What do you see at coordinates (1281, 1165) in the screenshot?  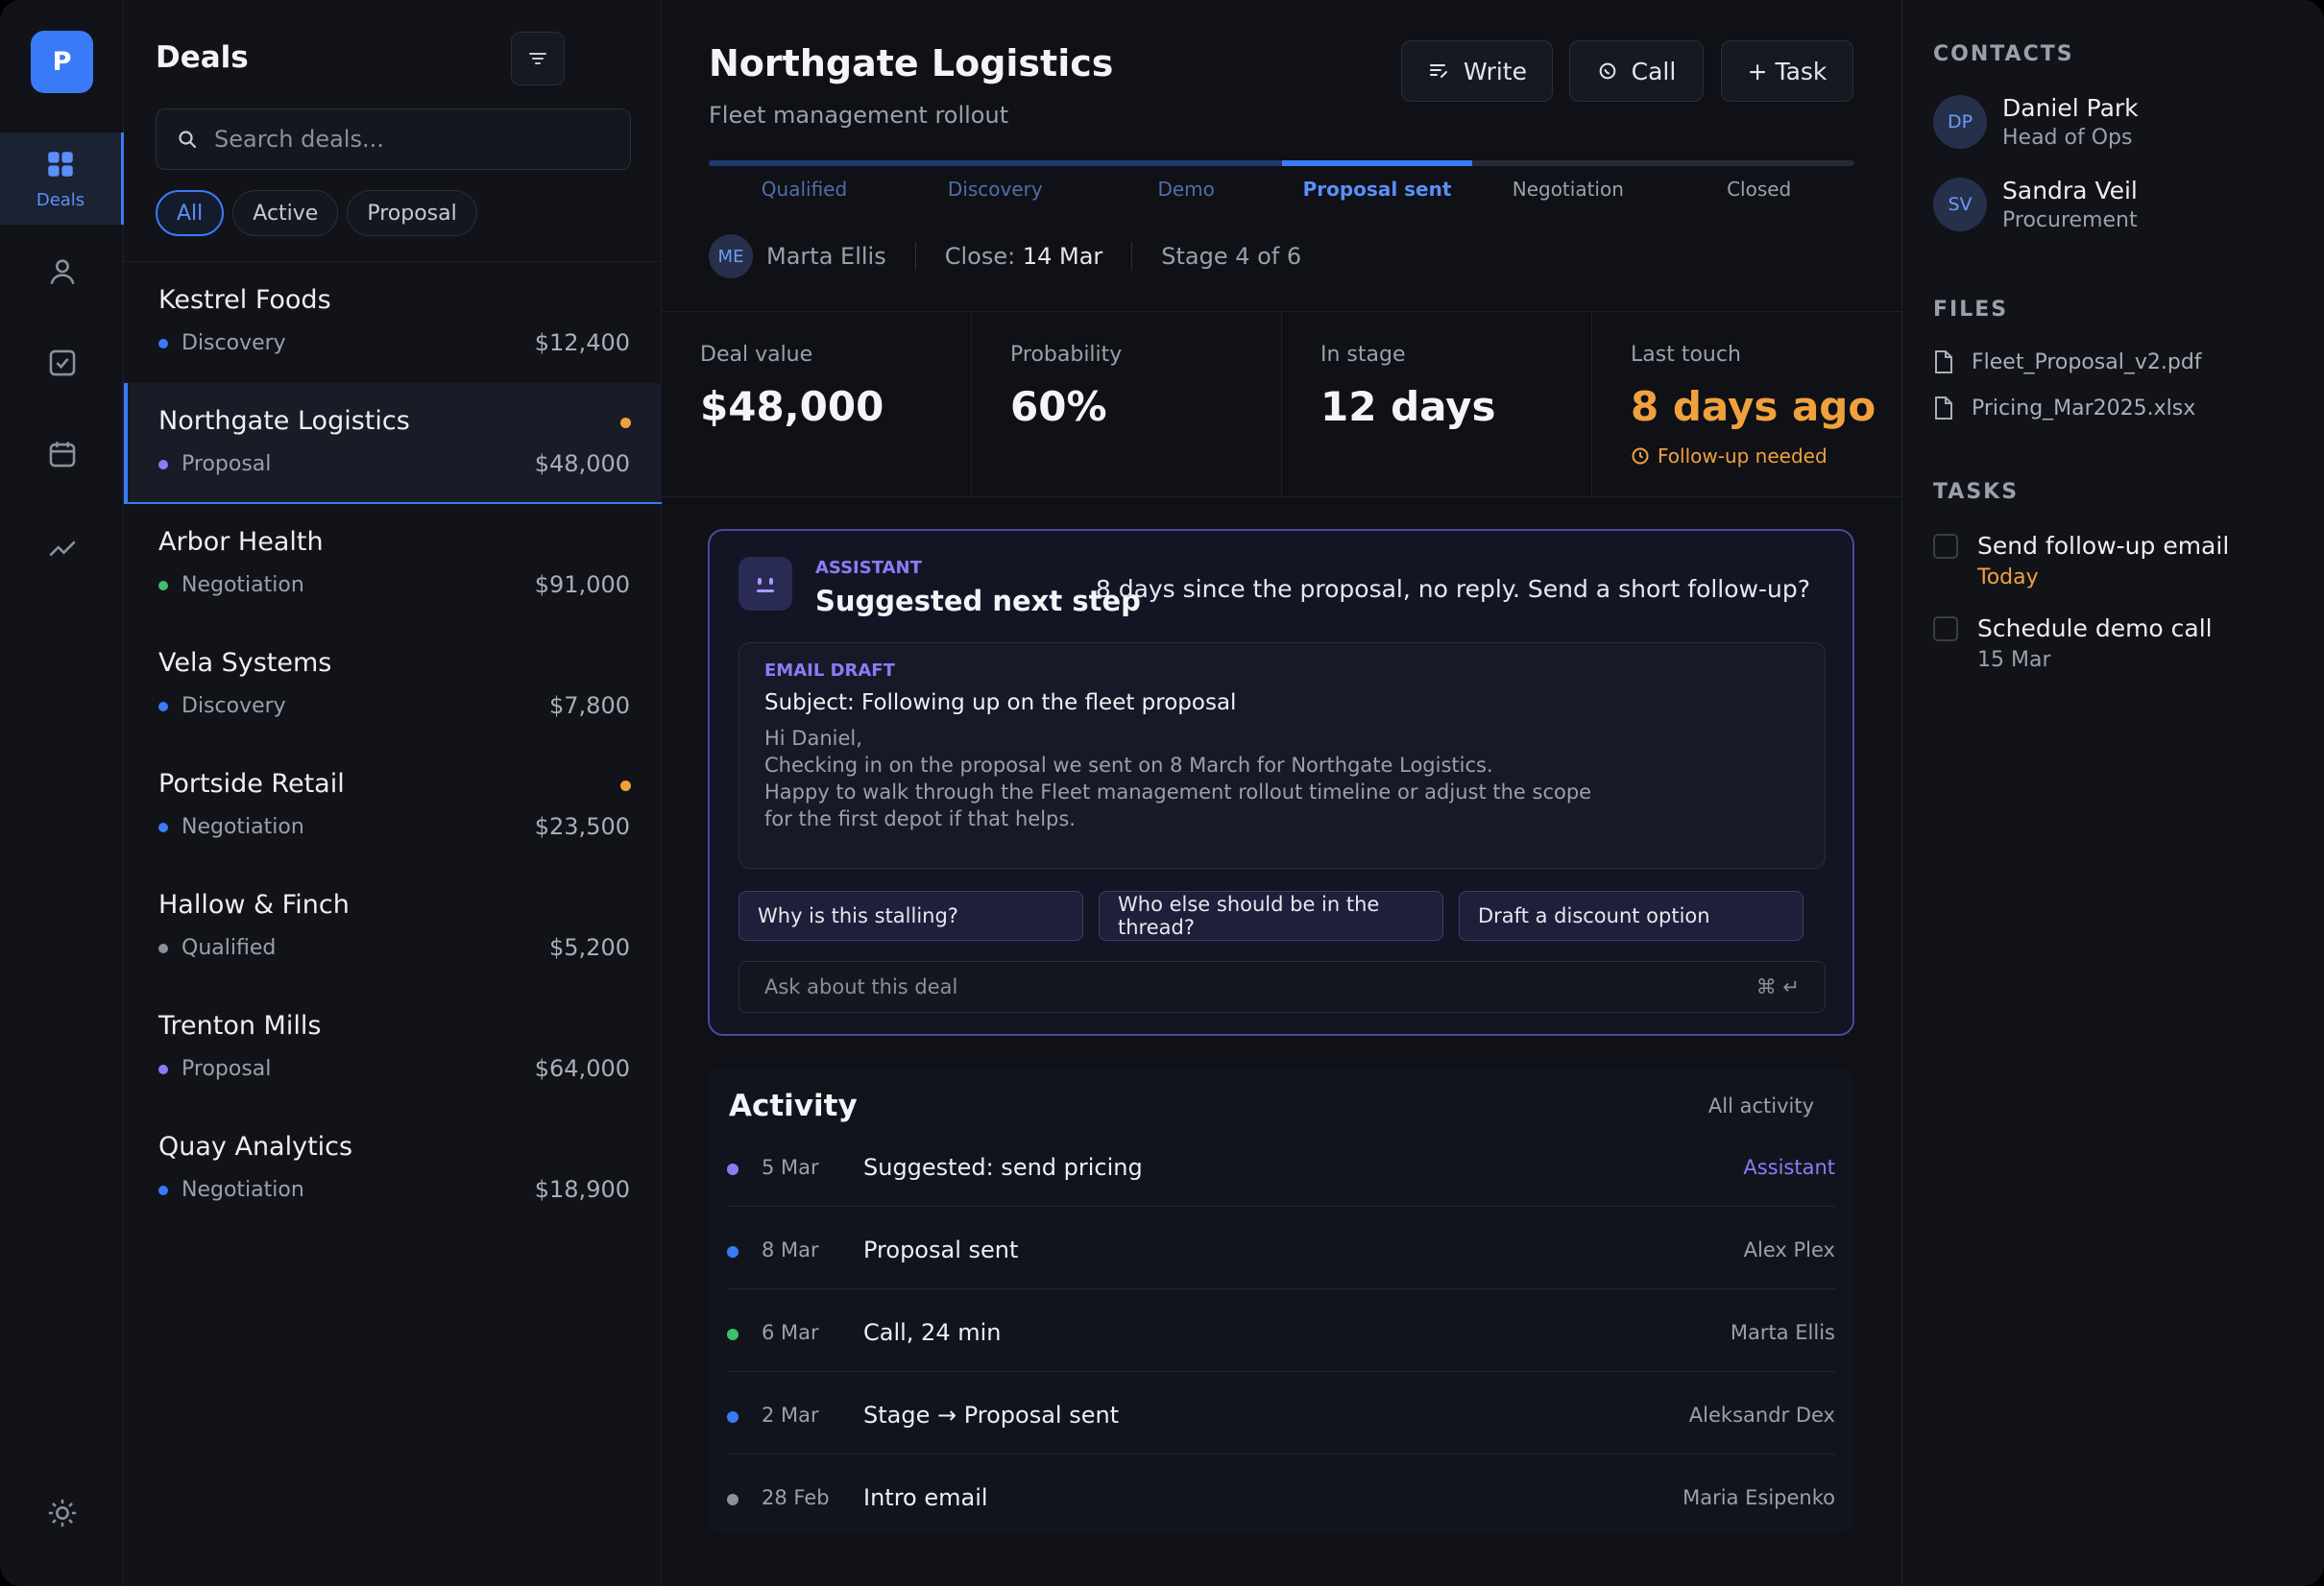 I see `activity-item: 5 Mar Suggested: send pricing Assistant` at bounding box center [1281, 1165].